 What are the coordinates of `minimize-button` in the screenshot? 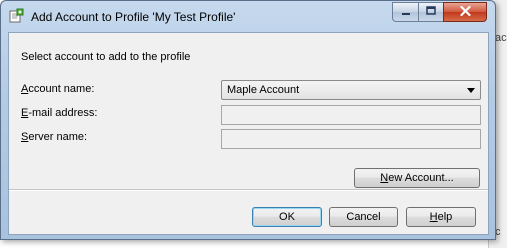 It's located at (405, 12).